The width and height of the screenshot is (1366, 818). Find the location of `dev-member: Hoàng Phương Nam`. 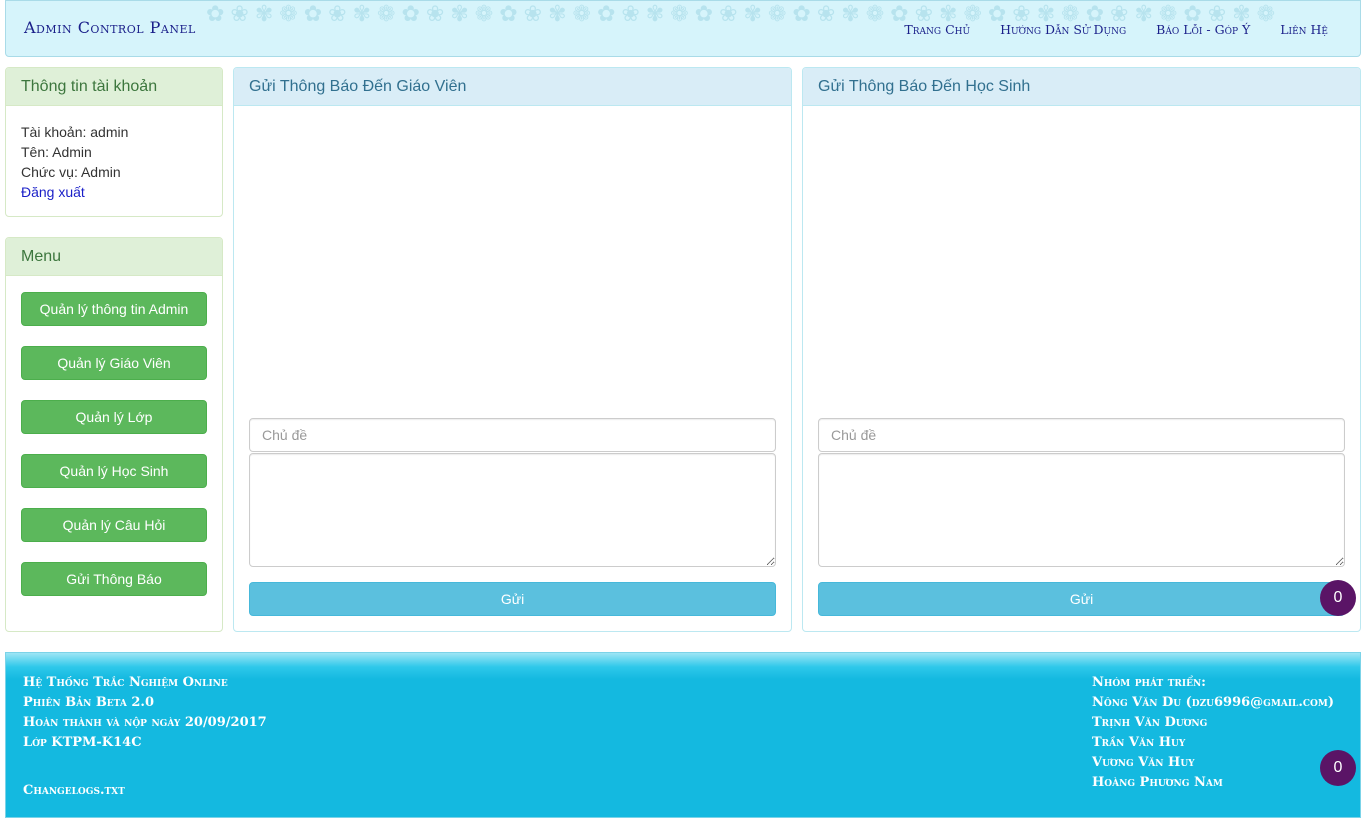

dev-member: Hoàng Phương Nam is located at coordinates (1157, 782).